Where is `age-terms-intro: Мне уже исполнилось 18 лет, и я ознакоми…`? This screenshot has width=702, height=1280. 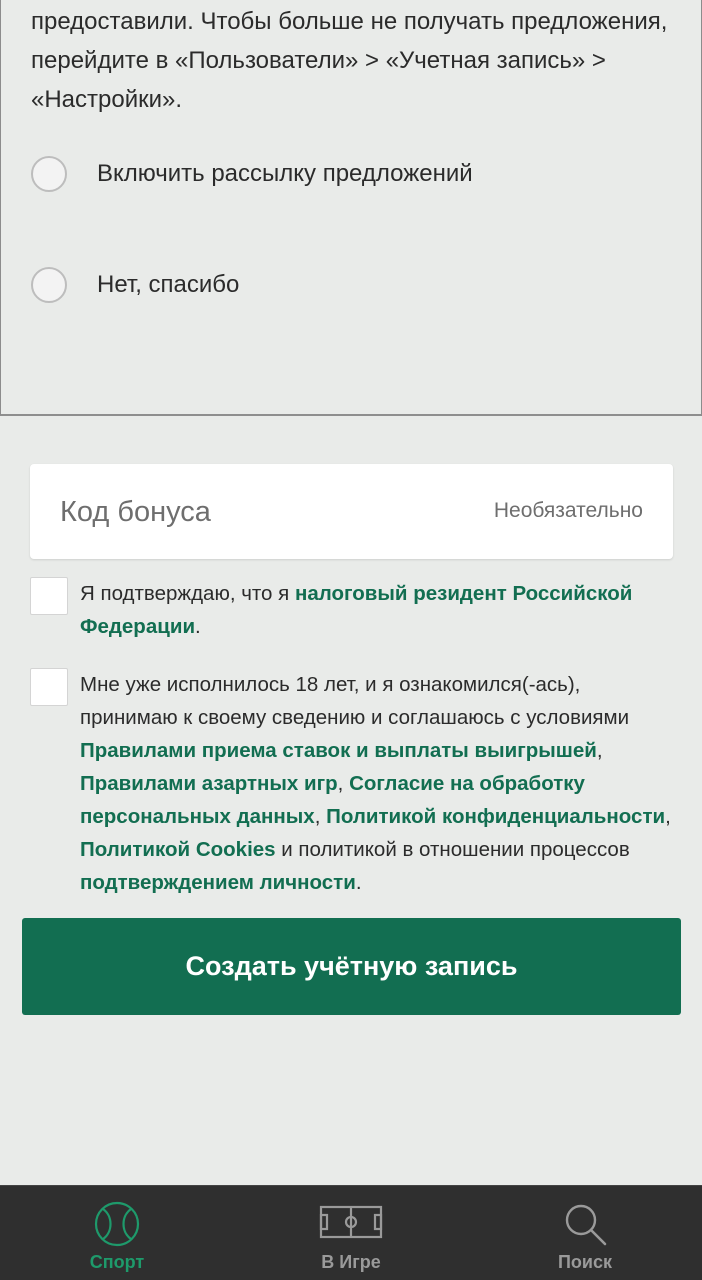 age-terms-intro: Мне уже исполнилось 18 лет, и я ознакоми… is located at coordinates (355, 701).